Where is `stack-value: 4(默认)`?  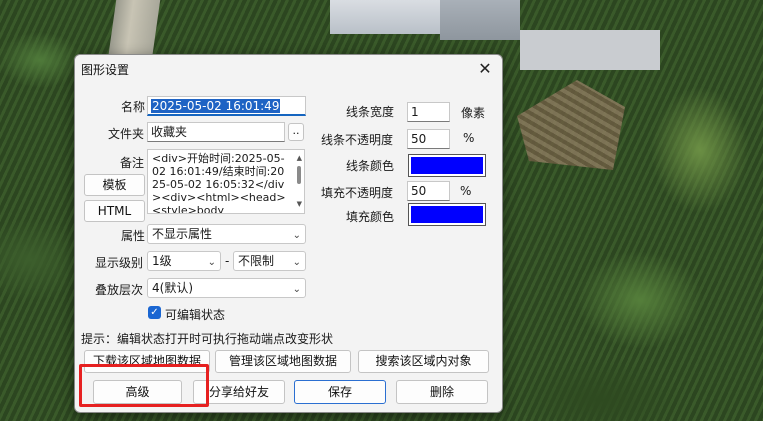 stack-value: 4(默认) is located at coordinates (172, 288).